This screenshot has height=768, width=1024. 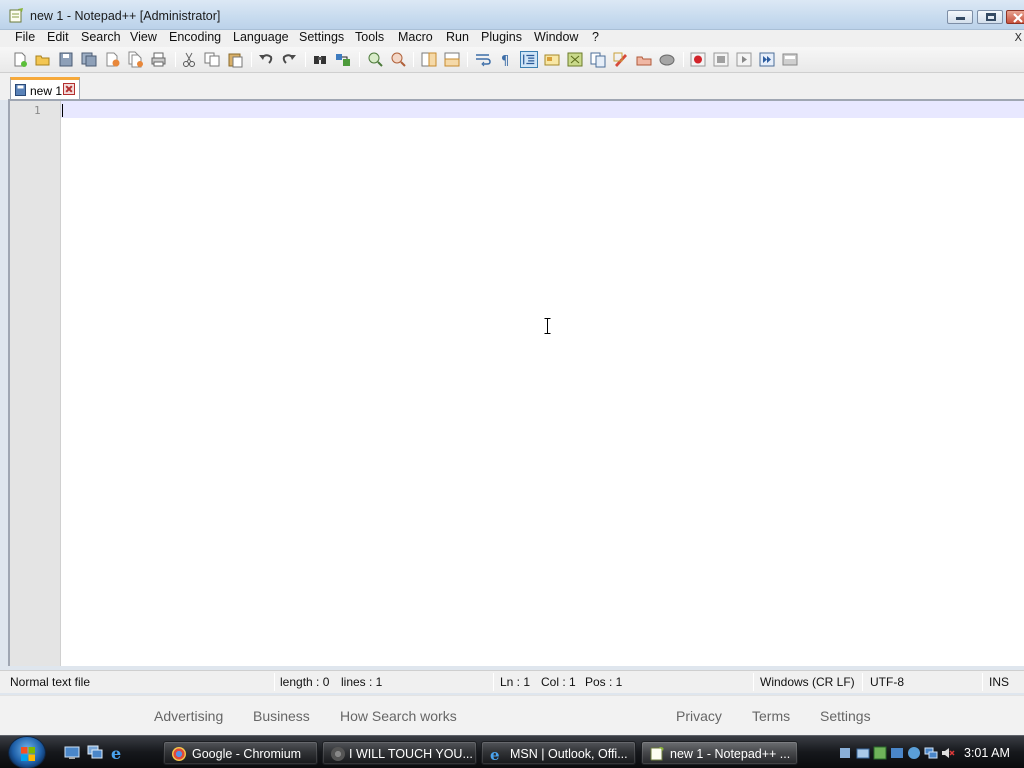 I want to click on show-all-characters-icon: ¶, so click(x=506, y=59).